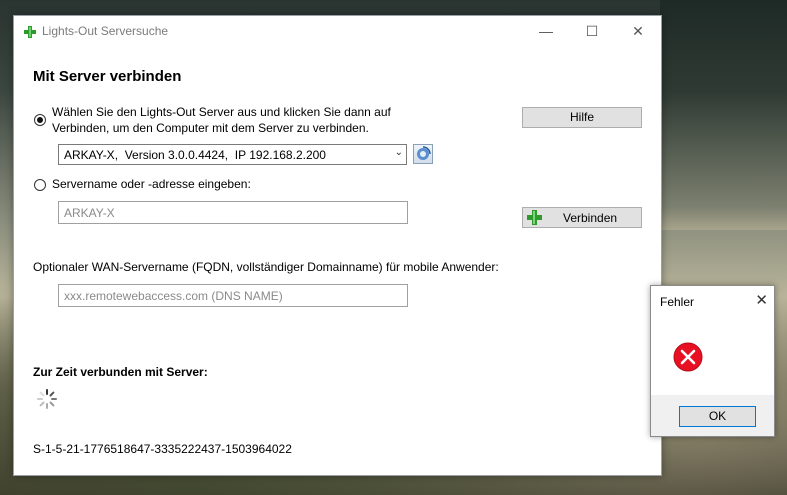 The image size is (787, 495). I want to click on help-button: Hilfe, so click(582, 117).